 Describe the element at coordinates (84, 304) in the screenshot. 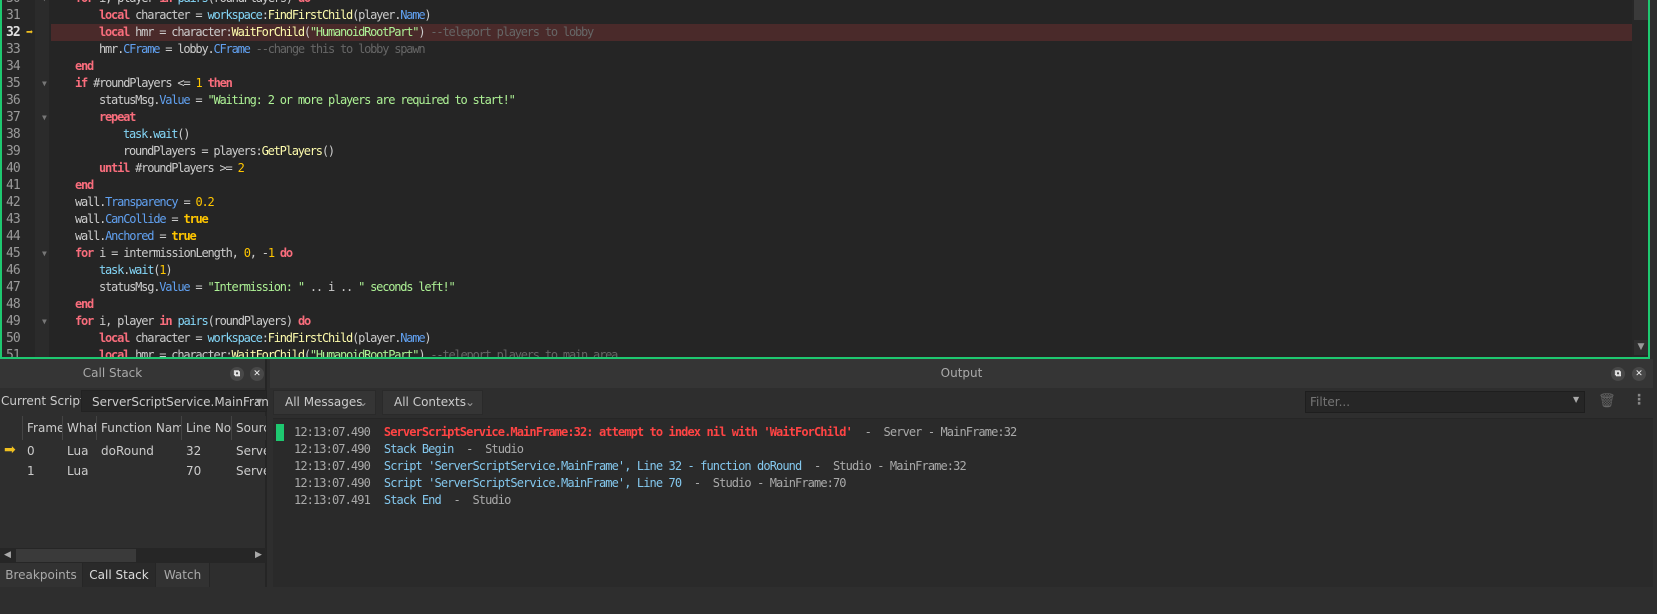

I see `code-token: end` at that location.